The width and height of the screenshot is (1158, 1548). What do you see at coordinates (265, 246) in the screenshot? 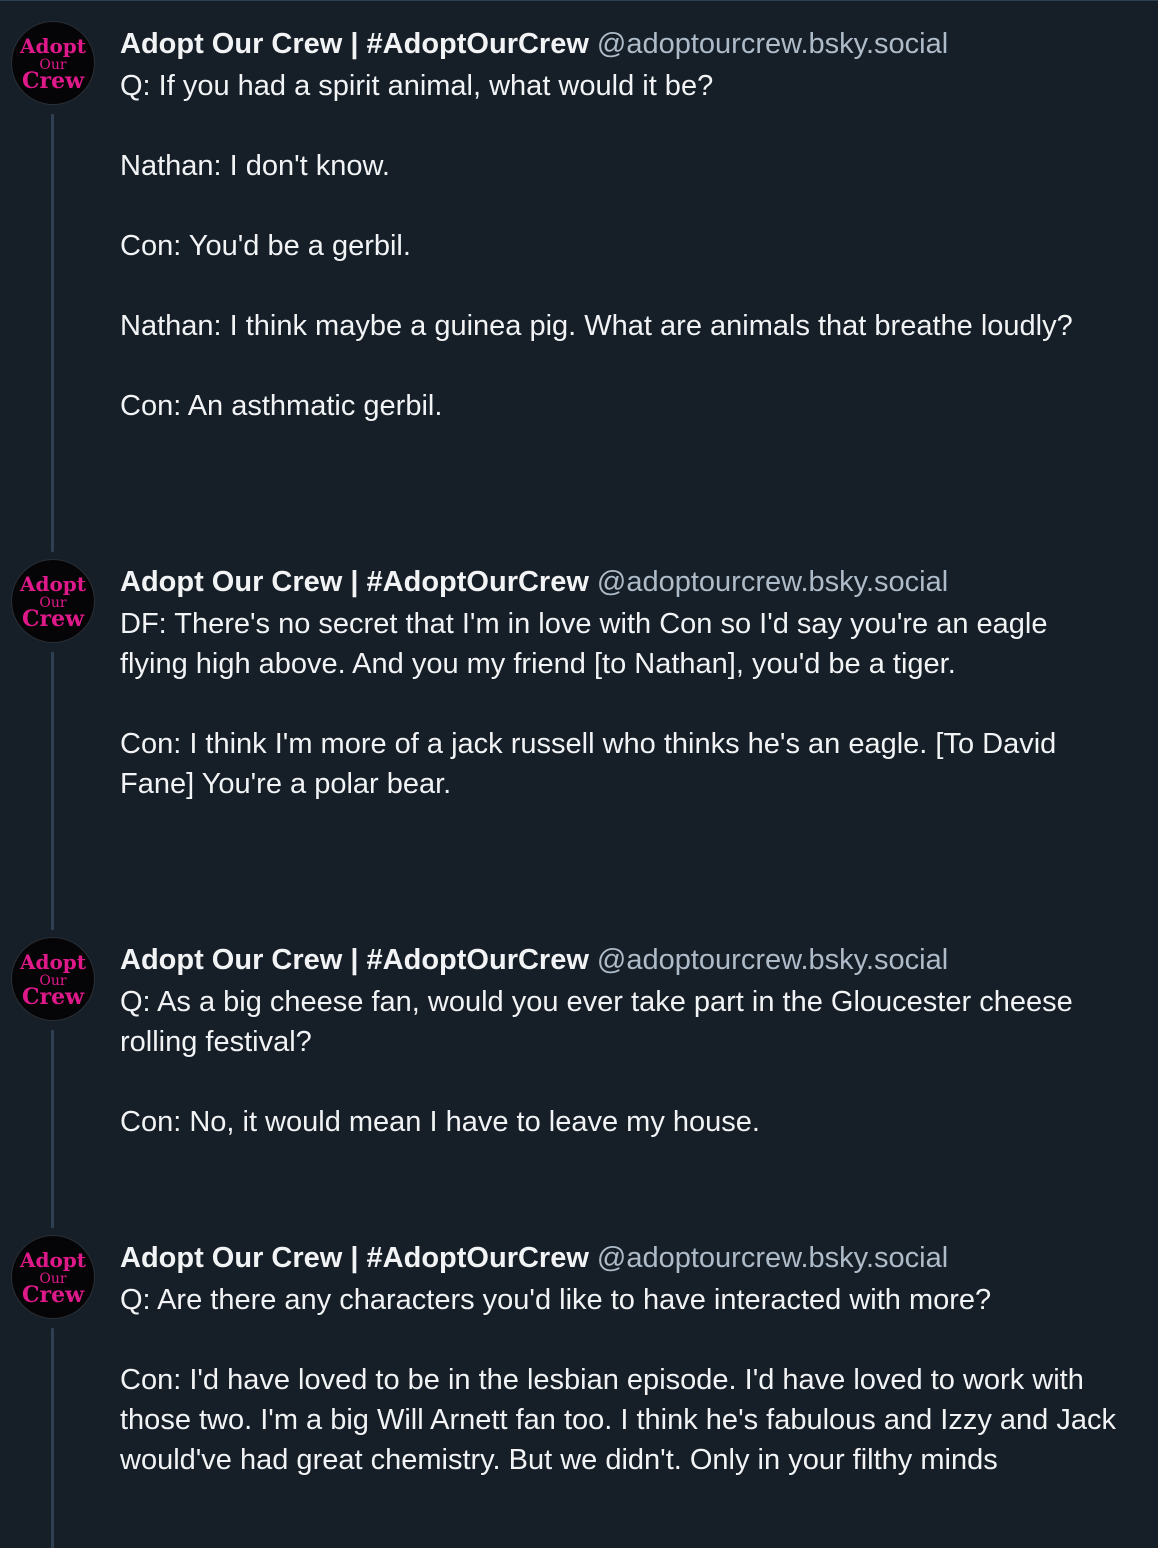
I see `post-paragraph: Con: You'd be a gerbil.` at bounding box center [265, 246].